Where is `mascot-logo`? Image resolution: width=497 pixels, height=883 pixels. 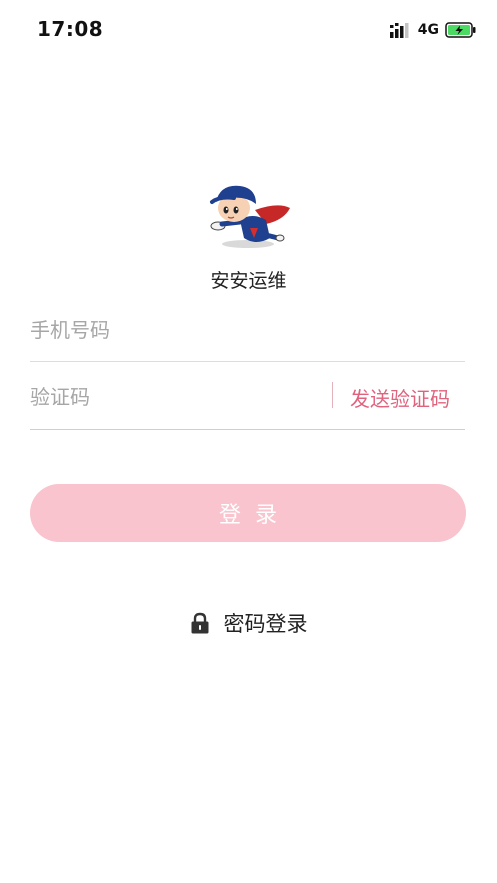 mascot-logo is located at coordinates (250, 216).